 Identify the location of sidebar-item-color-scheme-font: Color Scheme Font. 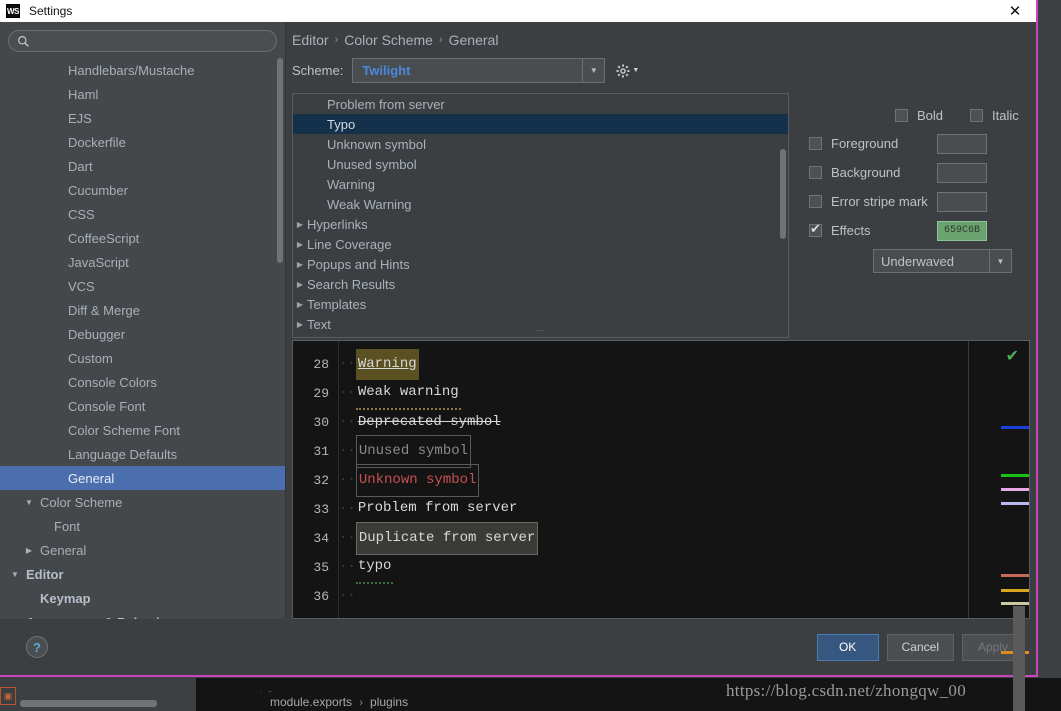
(142, 430).